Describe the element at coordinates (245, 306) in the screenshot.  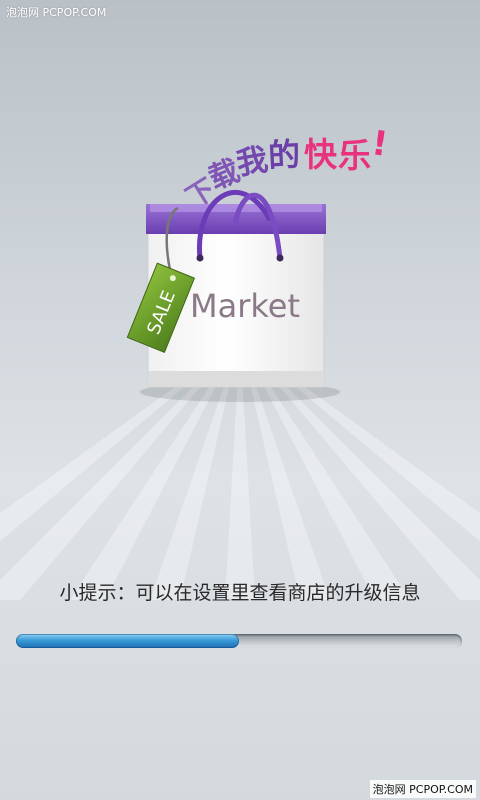
I see `market-label: Market` at that location.